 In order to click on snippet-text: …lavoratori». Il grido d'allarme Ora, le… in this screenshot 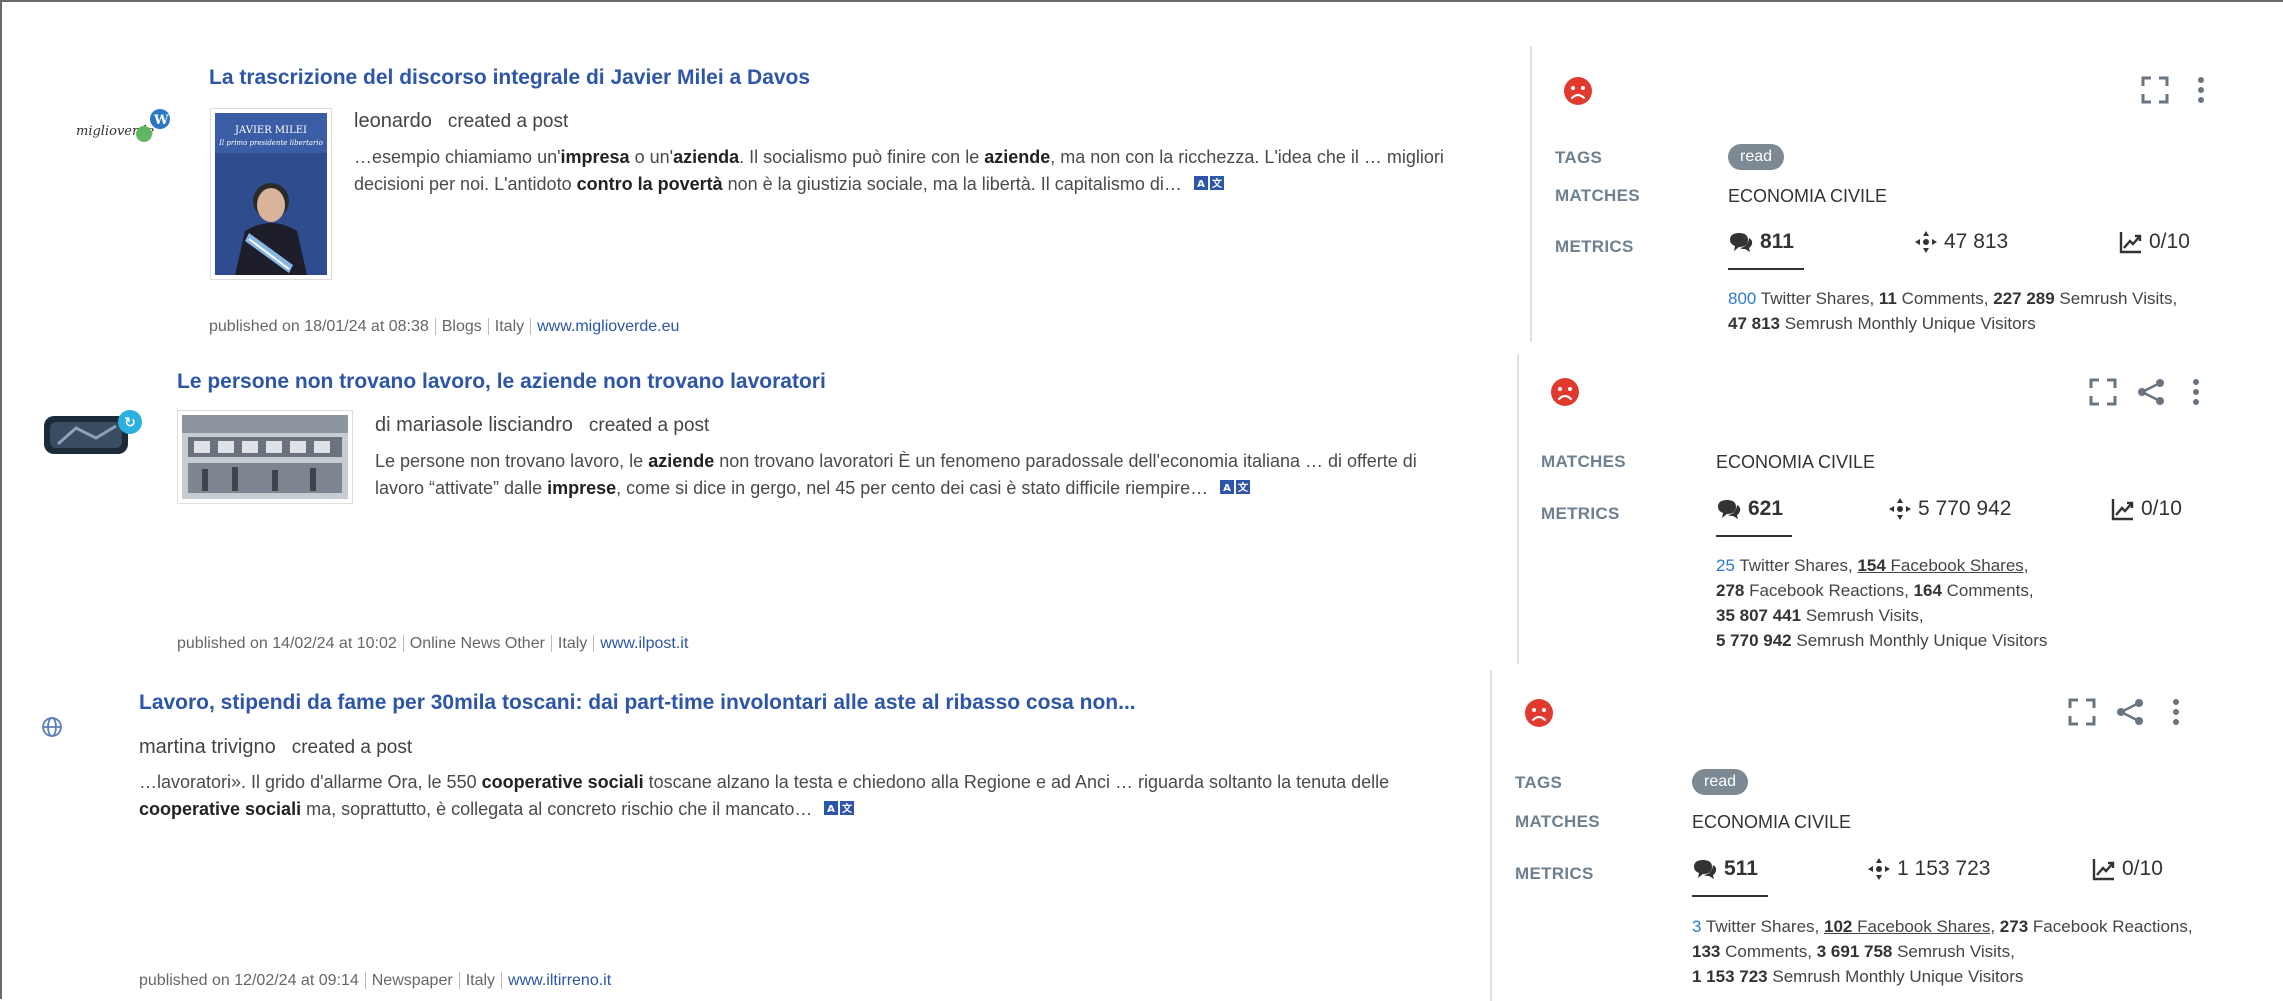, I will do `click(764, 795)`.